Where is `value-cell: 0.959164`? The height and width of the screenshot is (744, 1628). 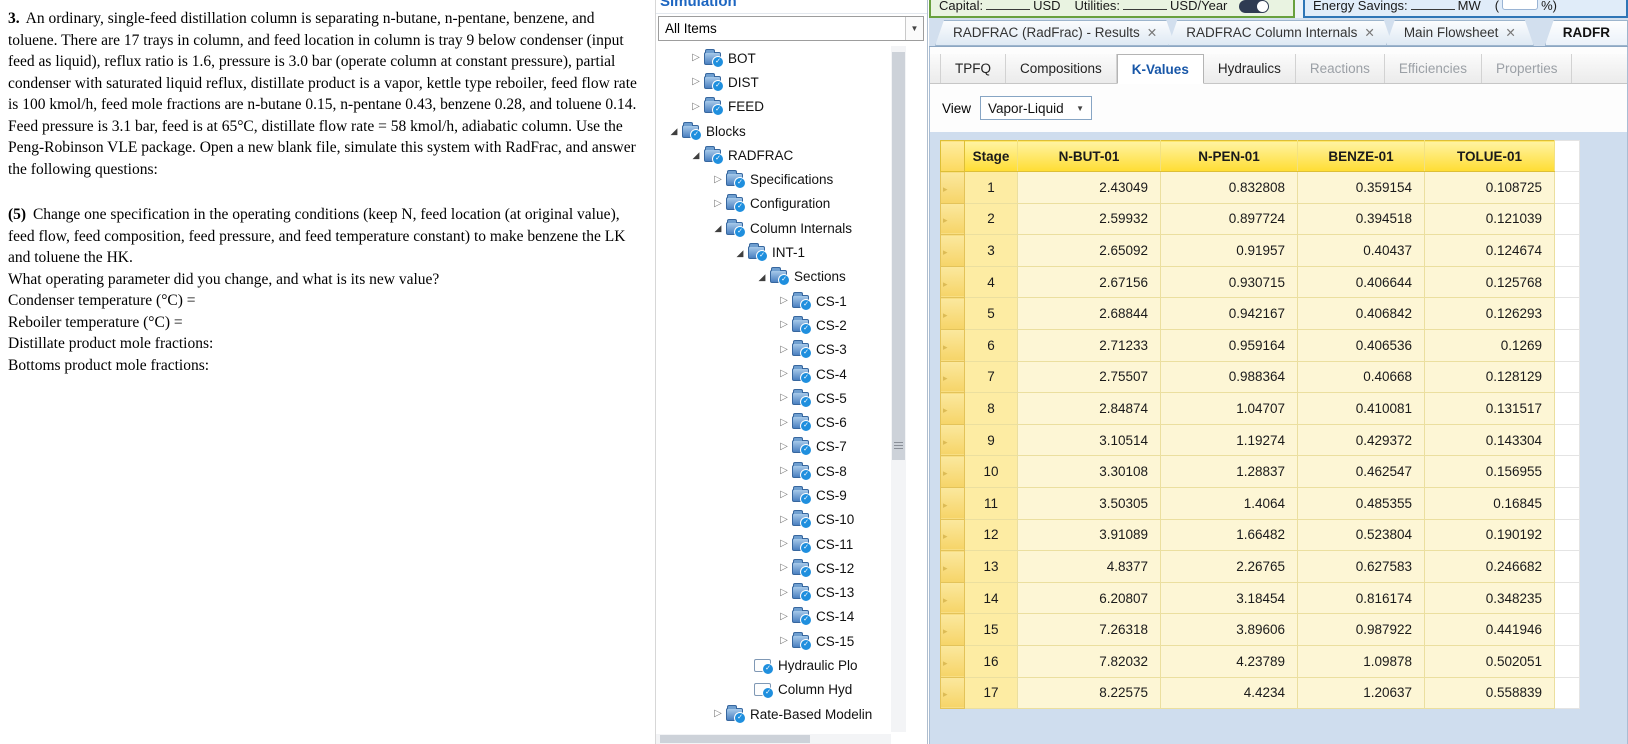 value-cell: 0.959164 is located at coordinates (1229, 345).